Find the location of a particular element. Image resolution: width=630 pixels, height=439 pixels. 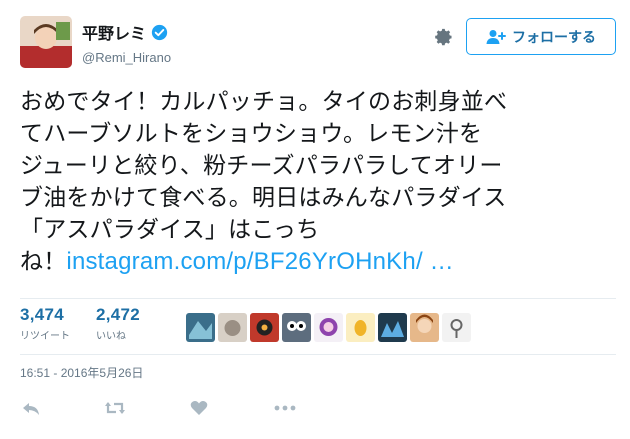

like-stat: 2,472 いいね is located at coordinates (118, 323).